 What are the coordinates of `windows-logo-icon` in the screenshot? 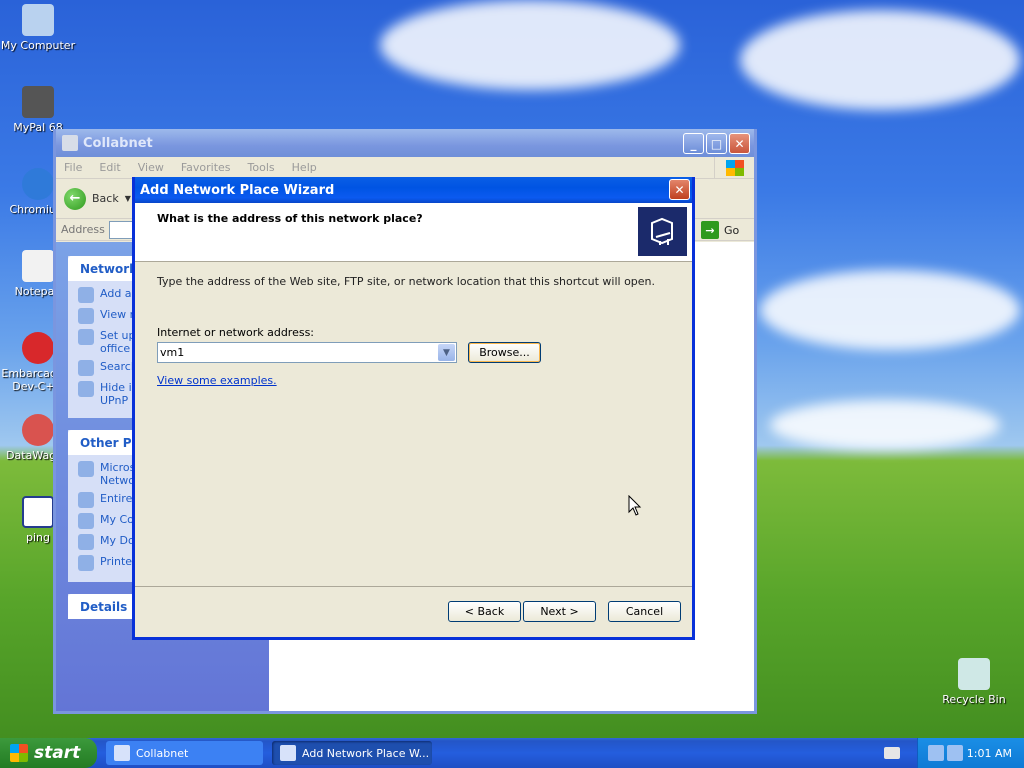 It's located at (734, 168).